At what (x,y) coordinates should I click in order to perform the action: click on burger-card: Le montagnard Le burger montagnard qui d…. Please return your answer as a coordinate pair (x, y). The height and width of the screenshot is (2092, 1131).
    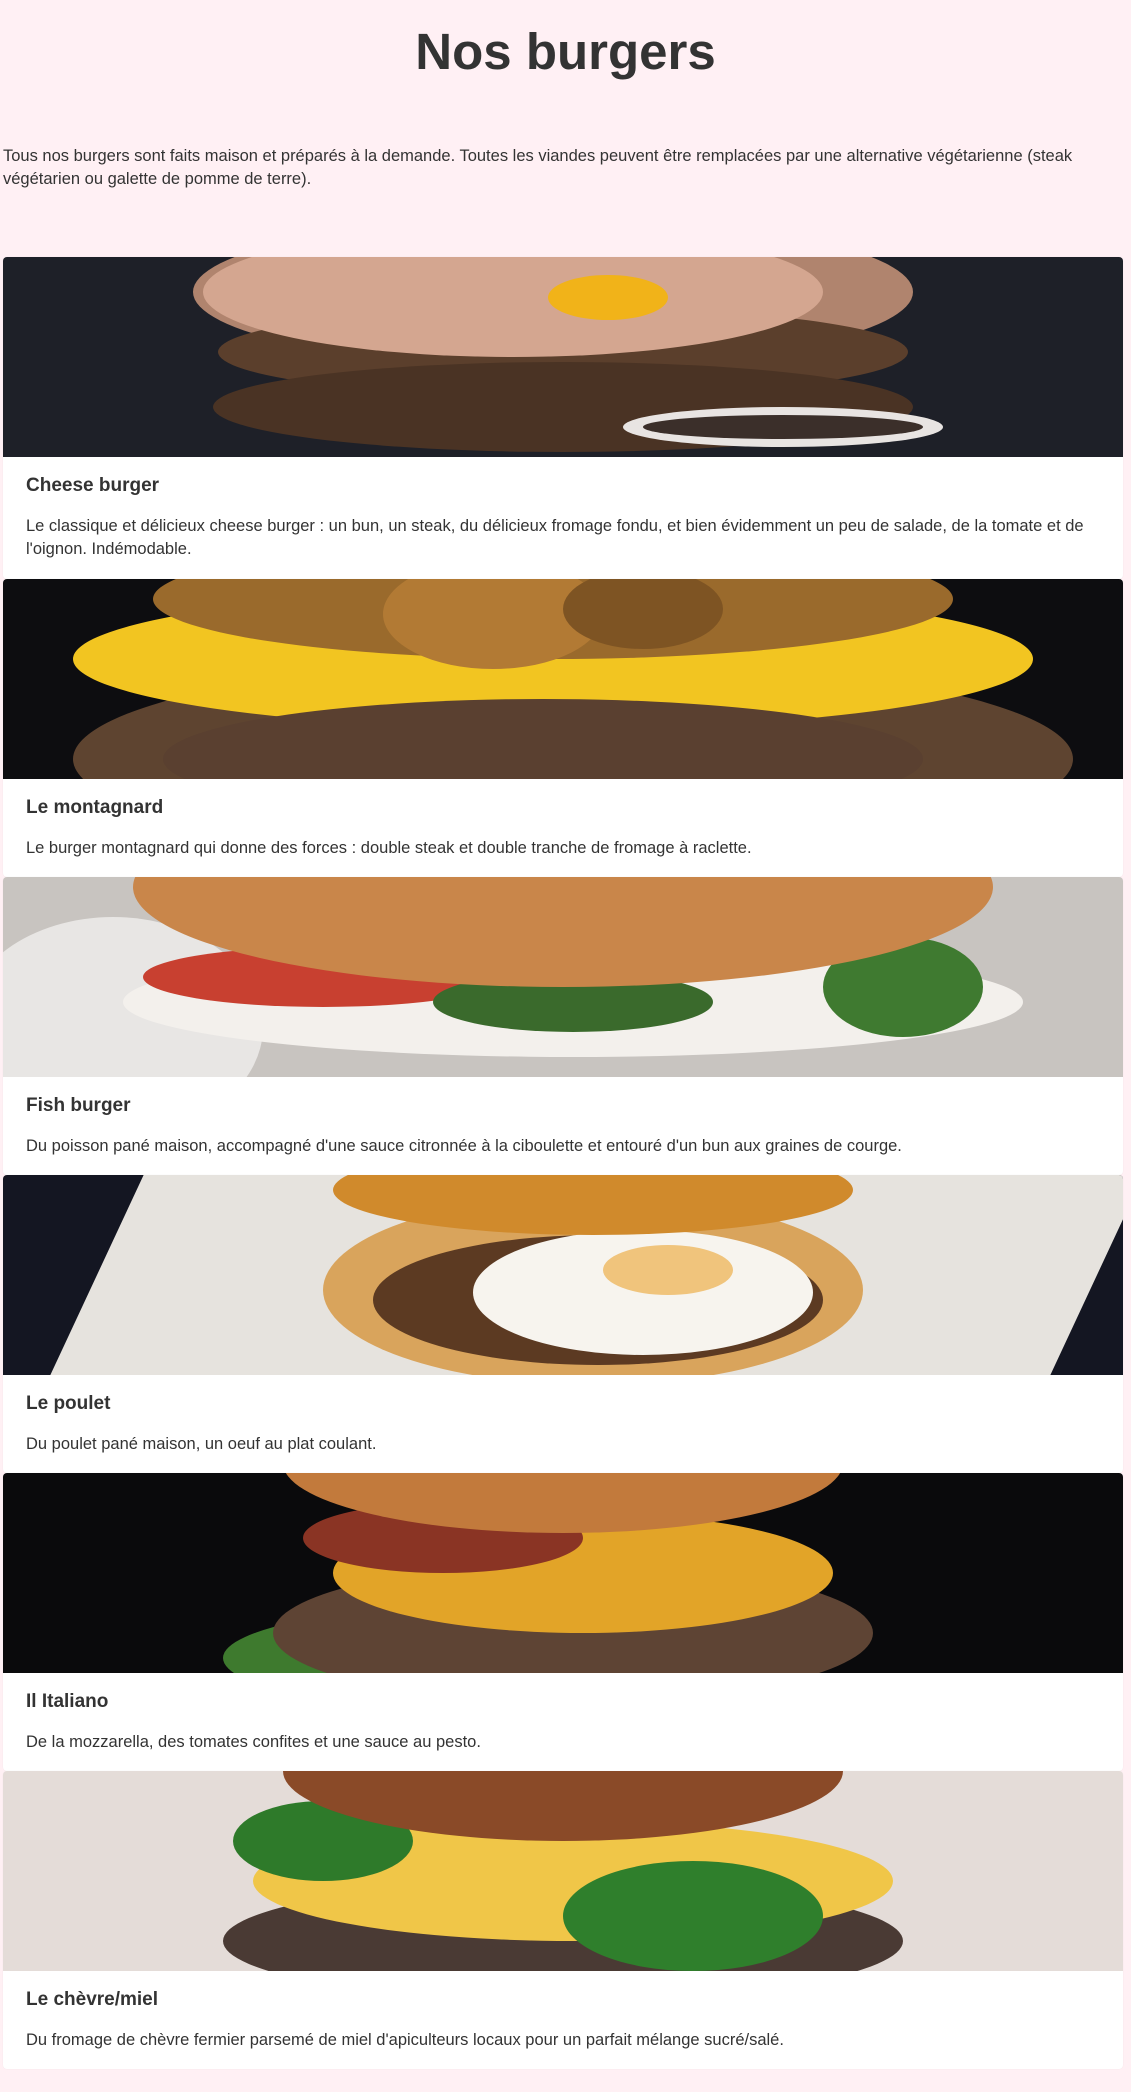
    Looking at the image, I should click on (563, 728).